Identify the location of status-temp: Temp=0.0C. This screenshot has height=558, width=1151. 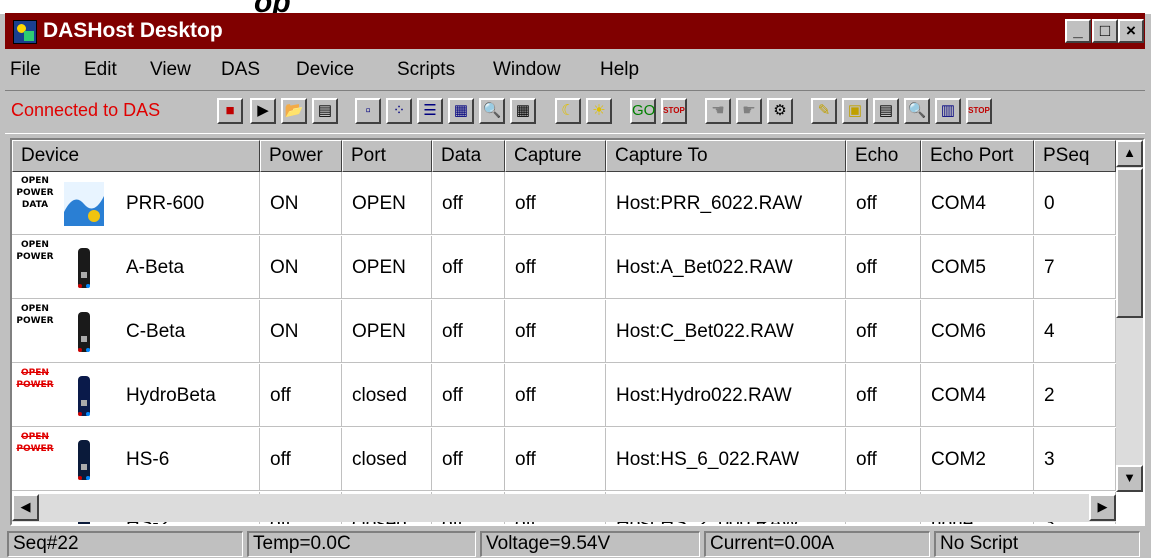
(361, 544).